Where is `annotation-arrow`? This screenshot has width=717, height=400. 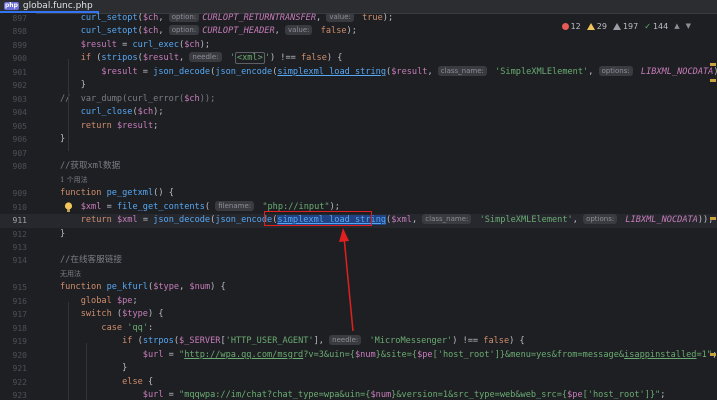 annotation-arrow is located at coordinates (346, 280).